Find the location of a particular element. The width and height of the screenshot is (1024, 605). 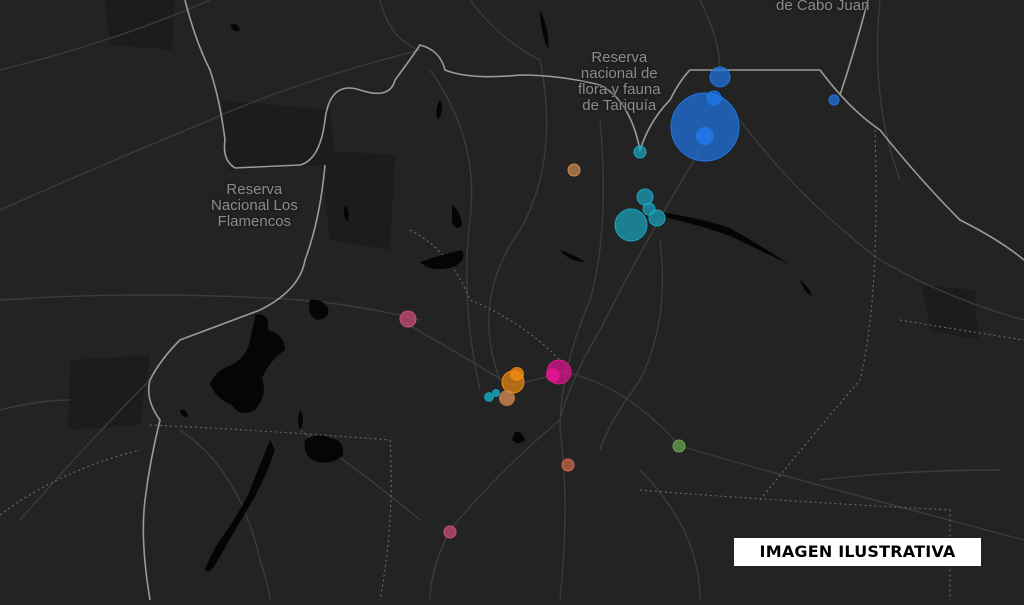

marker-orange-cluster-c is located at coordinates (517, 374).